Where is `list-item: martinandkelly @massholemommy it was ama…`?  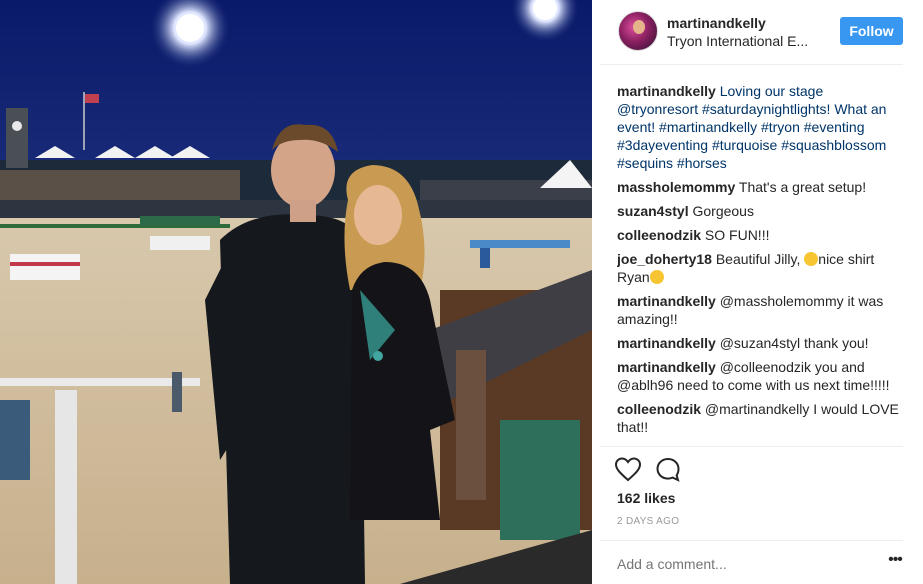 list-item: martinandkelly @massholemommy it was ama… is located at coordinates (761, 310).